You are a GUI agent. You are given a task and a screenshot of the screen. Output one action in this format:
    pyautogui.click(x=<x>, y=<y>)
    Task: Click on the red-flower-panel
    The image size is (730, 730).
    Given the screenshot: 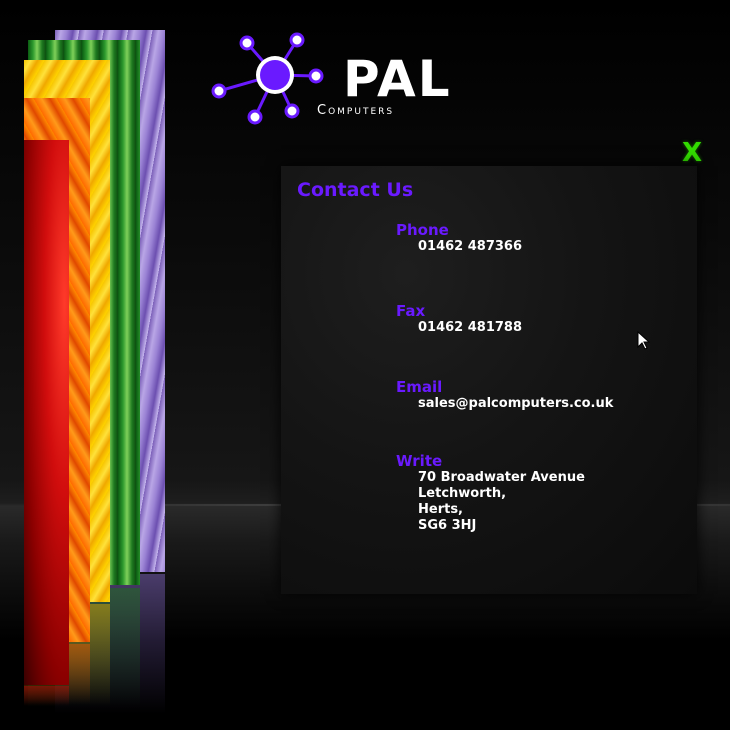 What is the action you would take?
    pyautogui.click(x=46, y=412)
    